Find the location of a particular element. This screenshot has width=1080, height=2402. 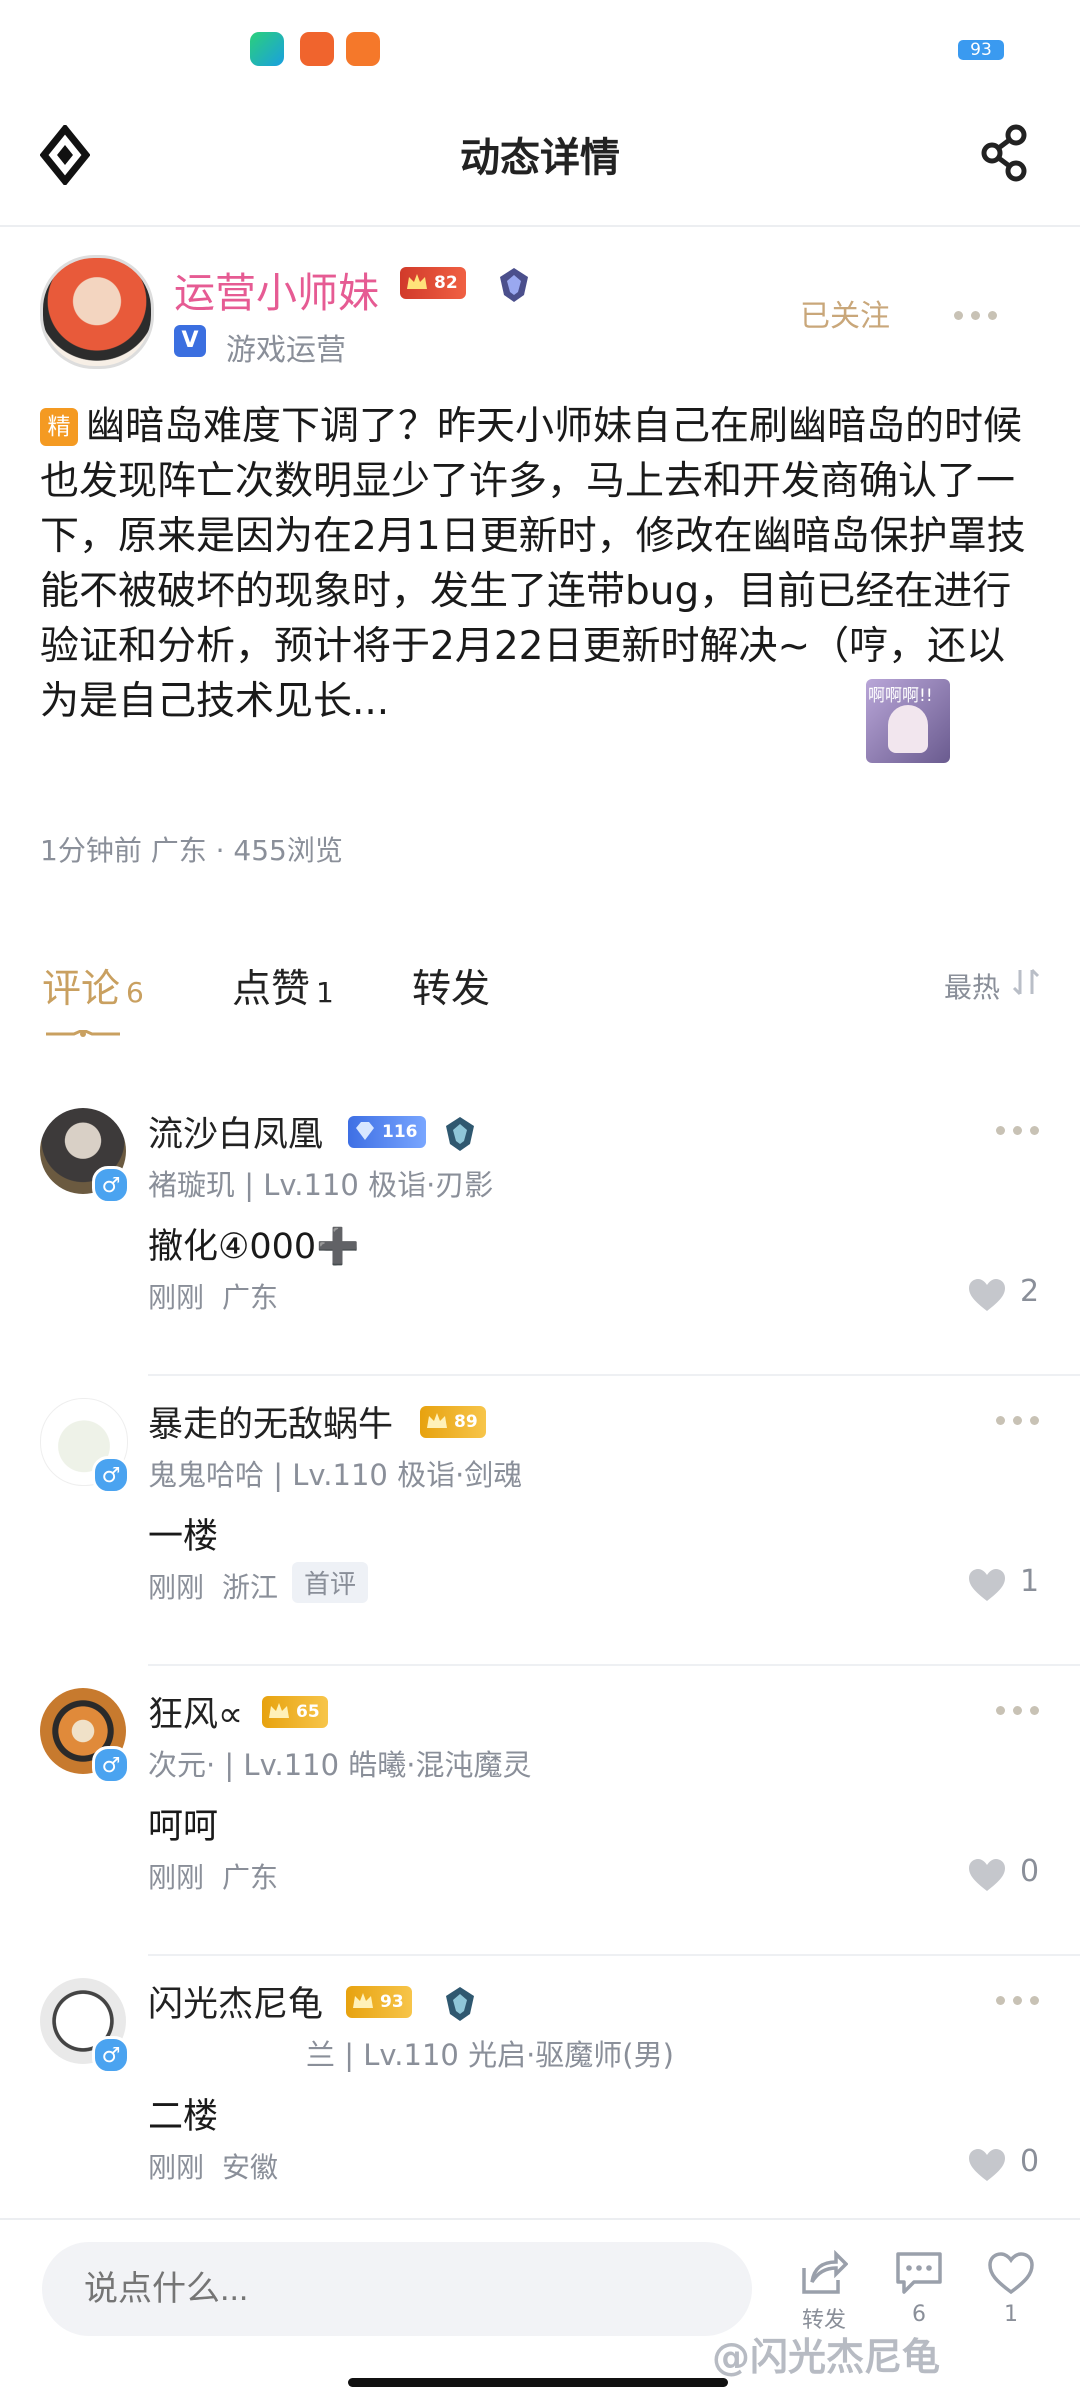

sort-button: 最热 is located at coordinates (972, 986).